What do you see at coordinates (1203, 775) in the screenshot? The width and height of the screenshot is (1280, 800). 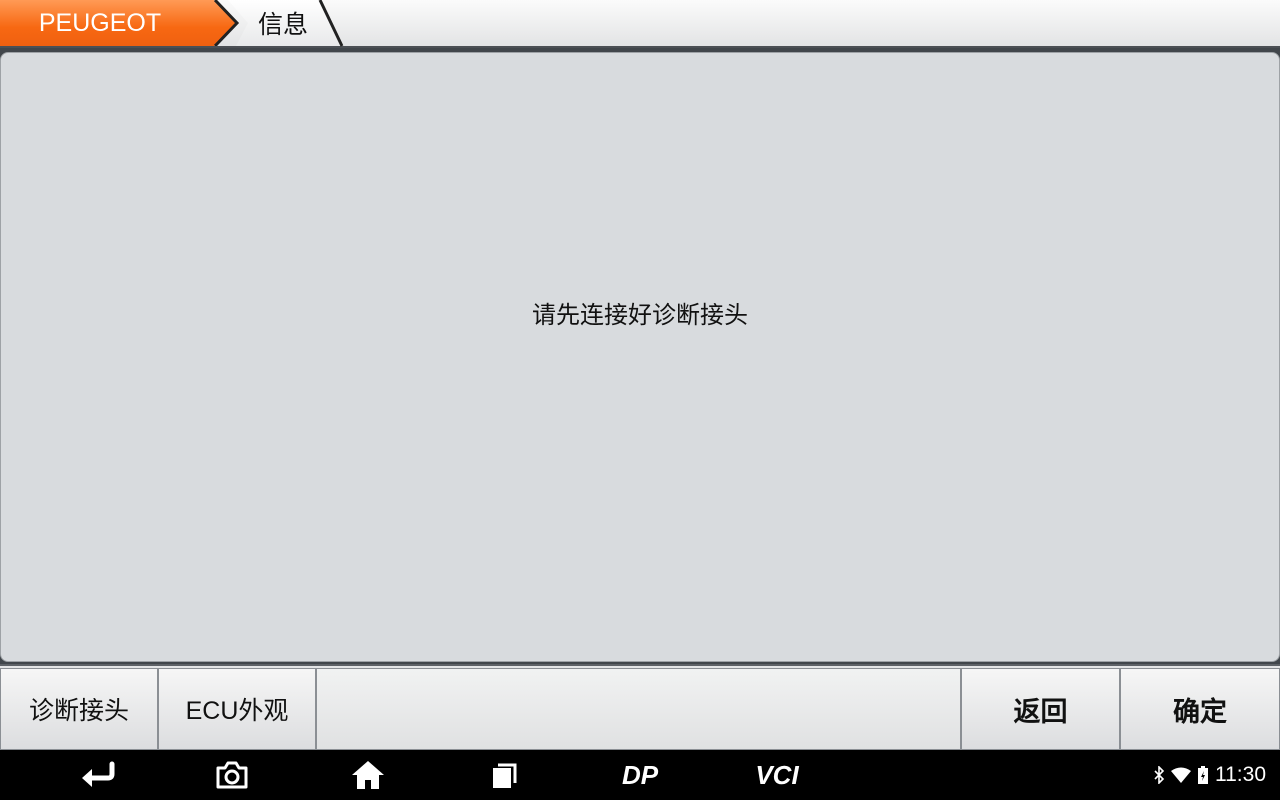 I see `battery-icon` at bounding box center [1203, 775].